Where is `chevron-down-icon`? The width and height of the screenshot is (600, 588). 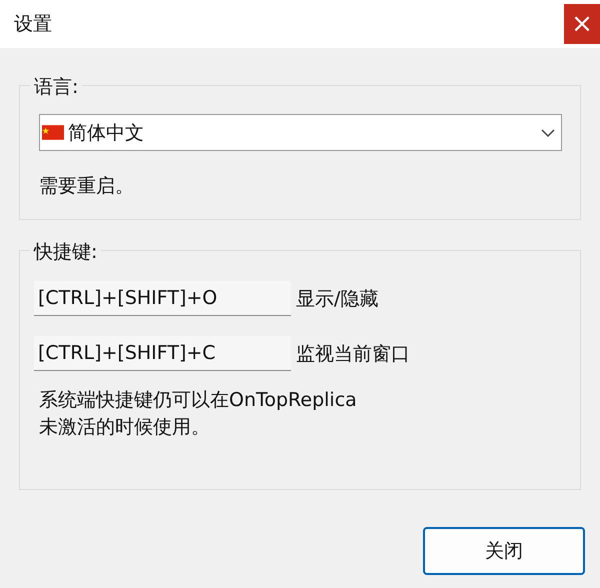 chevron-down-icon is located at coordinates (548, 133).